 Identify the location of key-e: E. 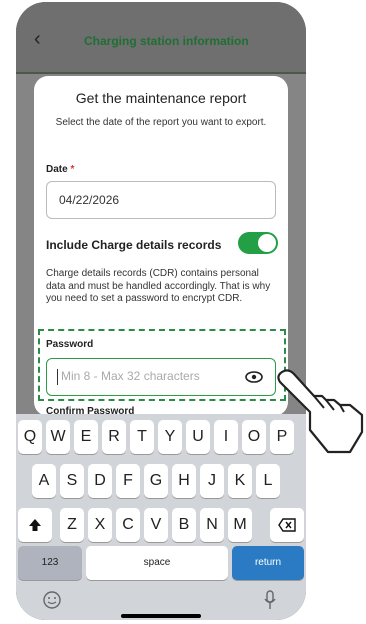
(86, 437).